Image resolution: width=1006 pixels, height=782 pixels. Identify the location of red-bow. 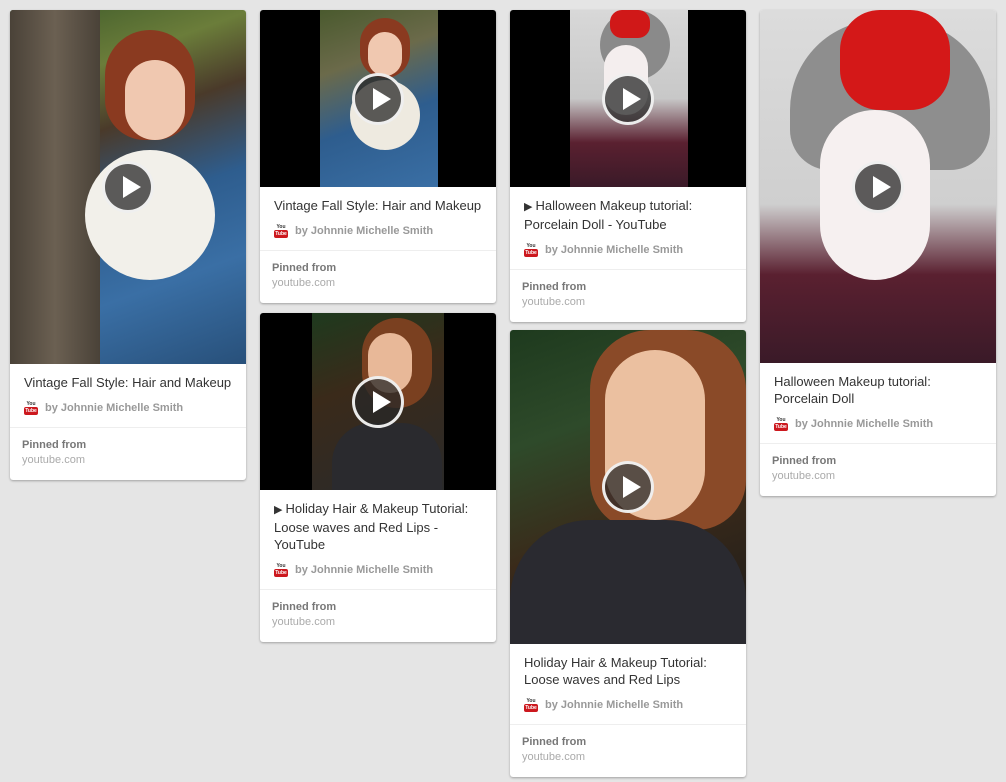
(895, 60).